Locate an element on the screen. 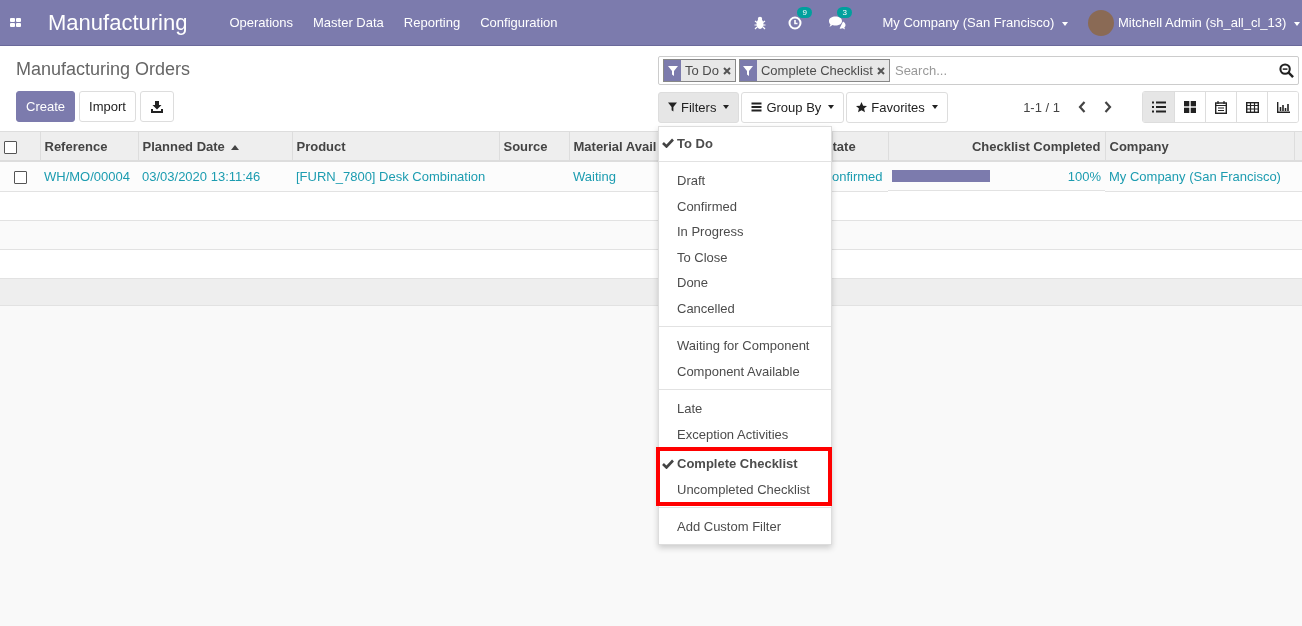 Image resolution: width=1302 pixels, height=626 pixels. next-icon is located at coordinates (1108, 107).